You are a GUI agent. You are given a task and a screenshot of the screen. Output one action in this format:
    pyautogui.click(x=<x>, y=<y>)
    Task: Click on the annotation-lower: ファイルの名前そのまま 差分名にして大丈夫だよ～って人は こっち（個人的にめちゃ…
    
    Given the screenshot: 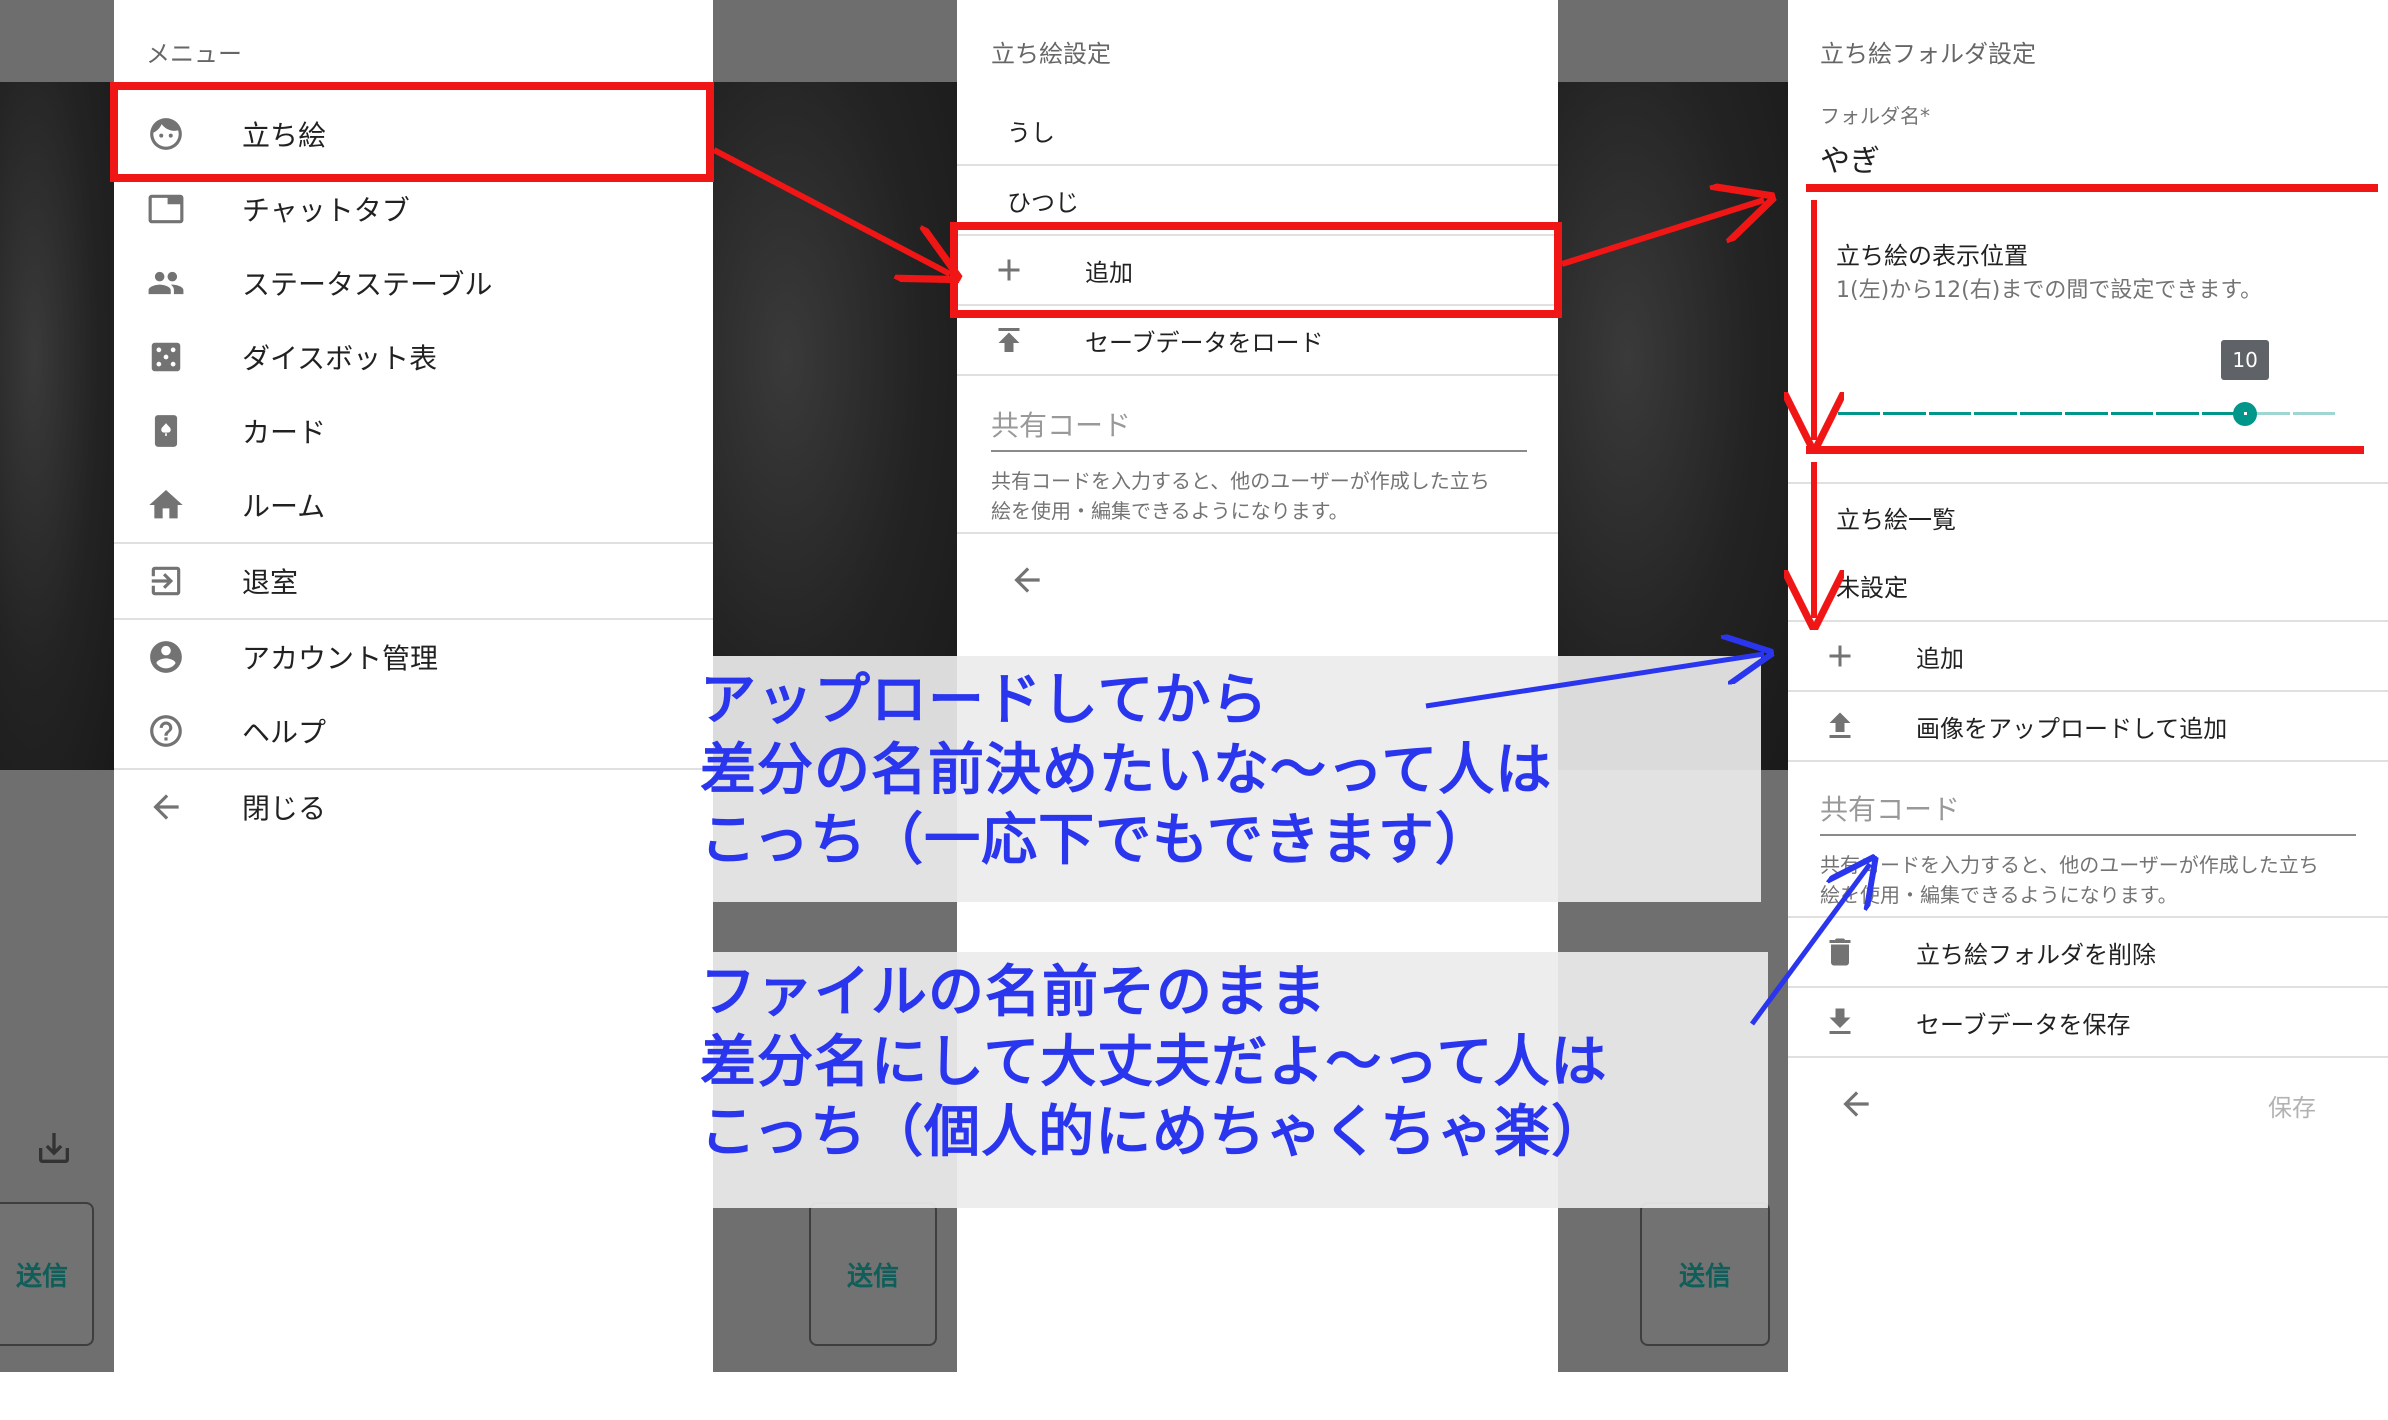 What is the action you would take?
    pyautogui.click(x=1154, y=1062)
    